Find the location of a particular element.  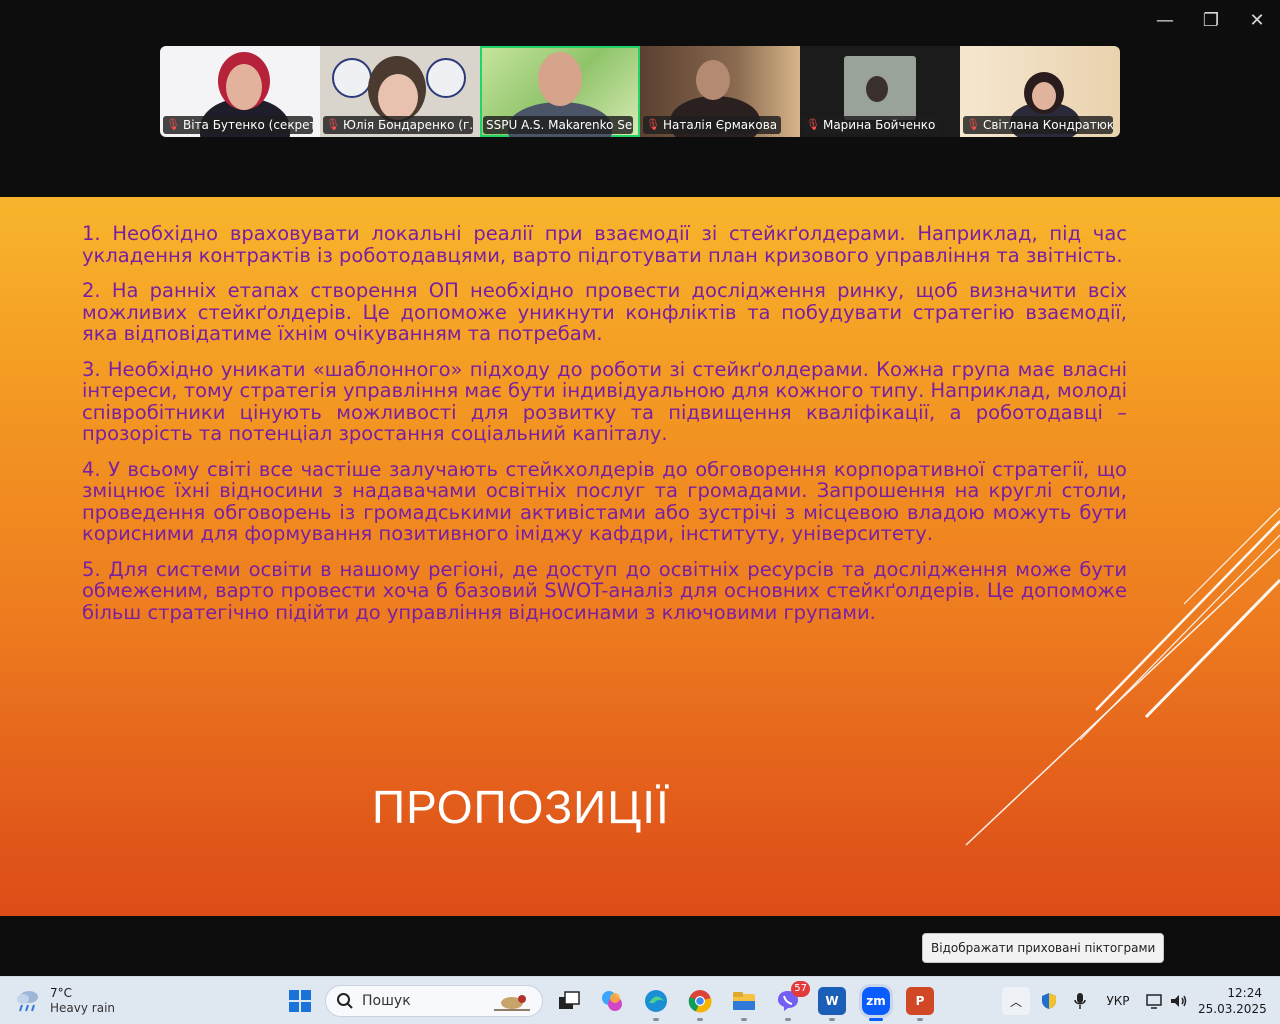

word-icon: W is located at coordinates (832, 1001).